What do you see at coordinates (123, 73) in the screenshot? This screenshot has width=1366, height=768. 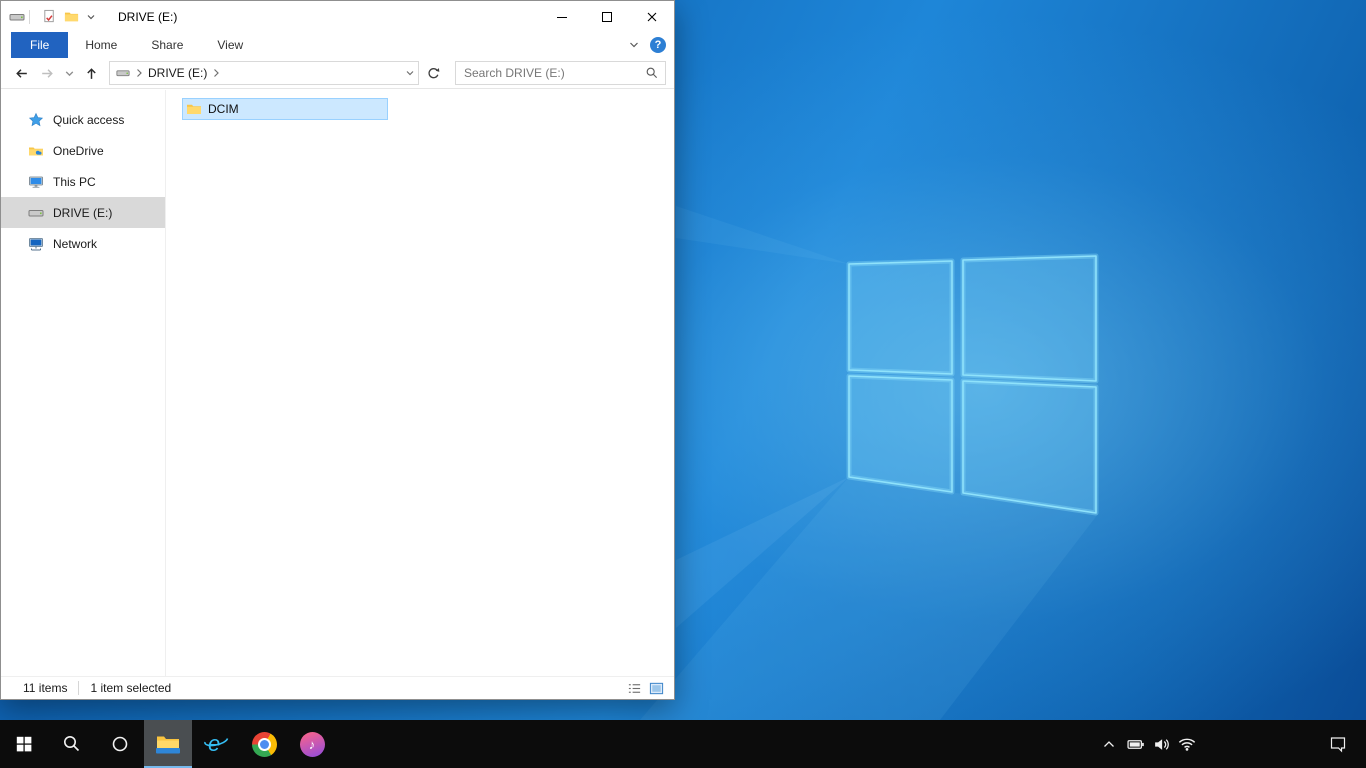 I see `address-drive-icon` at bounding box center [123, 73].